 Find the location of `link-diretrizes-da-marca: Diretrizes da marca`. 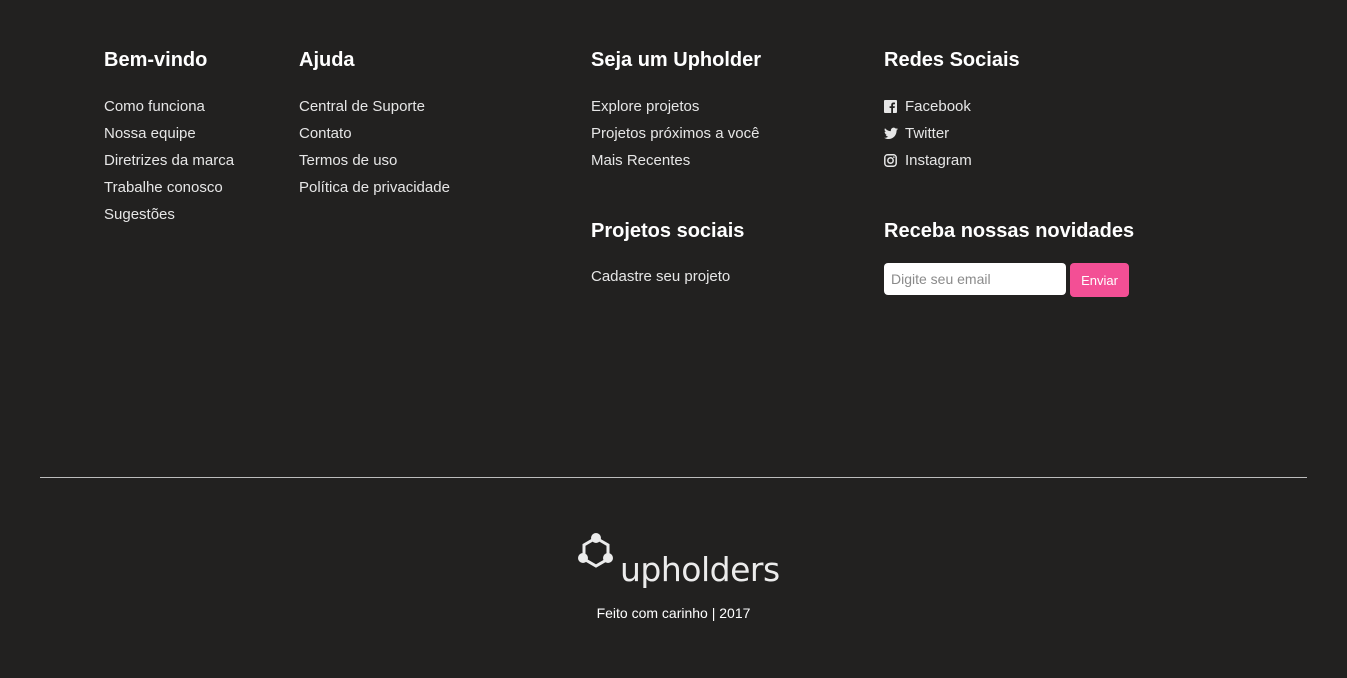

link-diretrizes-da-marca: Diretrizes da marca is located at coordinates (169, 160).